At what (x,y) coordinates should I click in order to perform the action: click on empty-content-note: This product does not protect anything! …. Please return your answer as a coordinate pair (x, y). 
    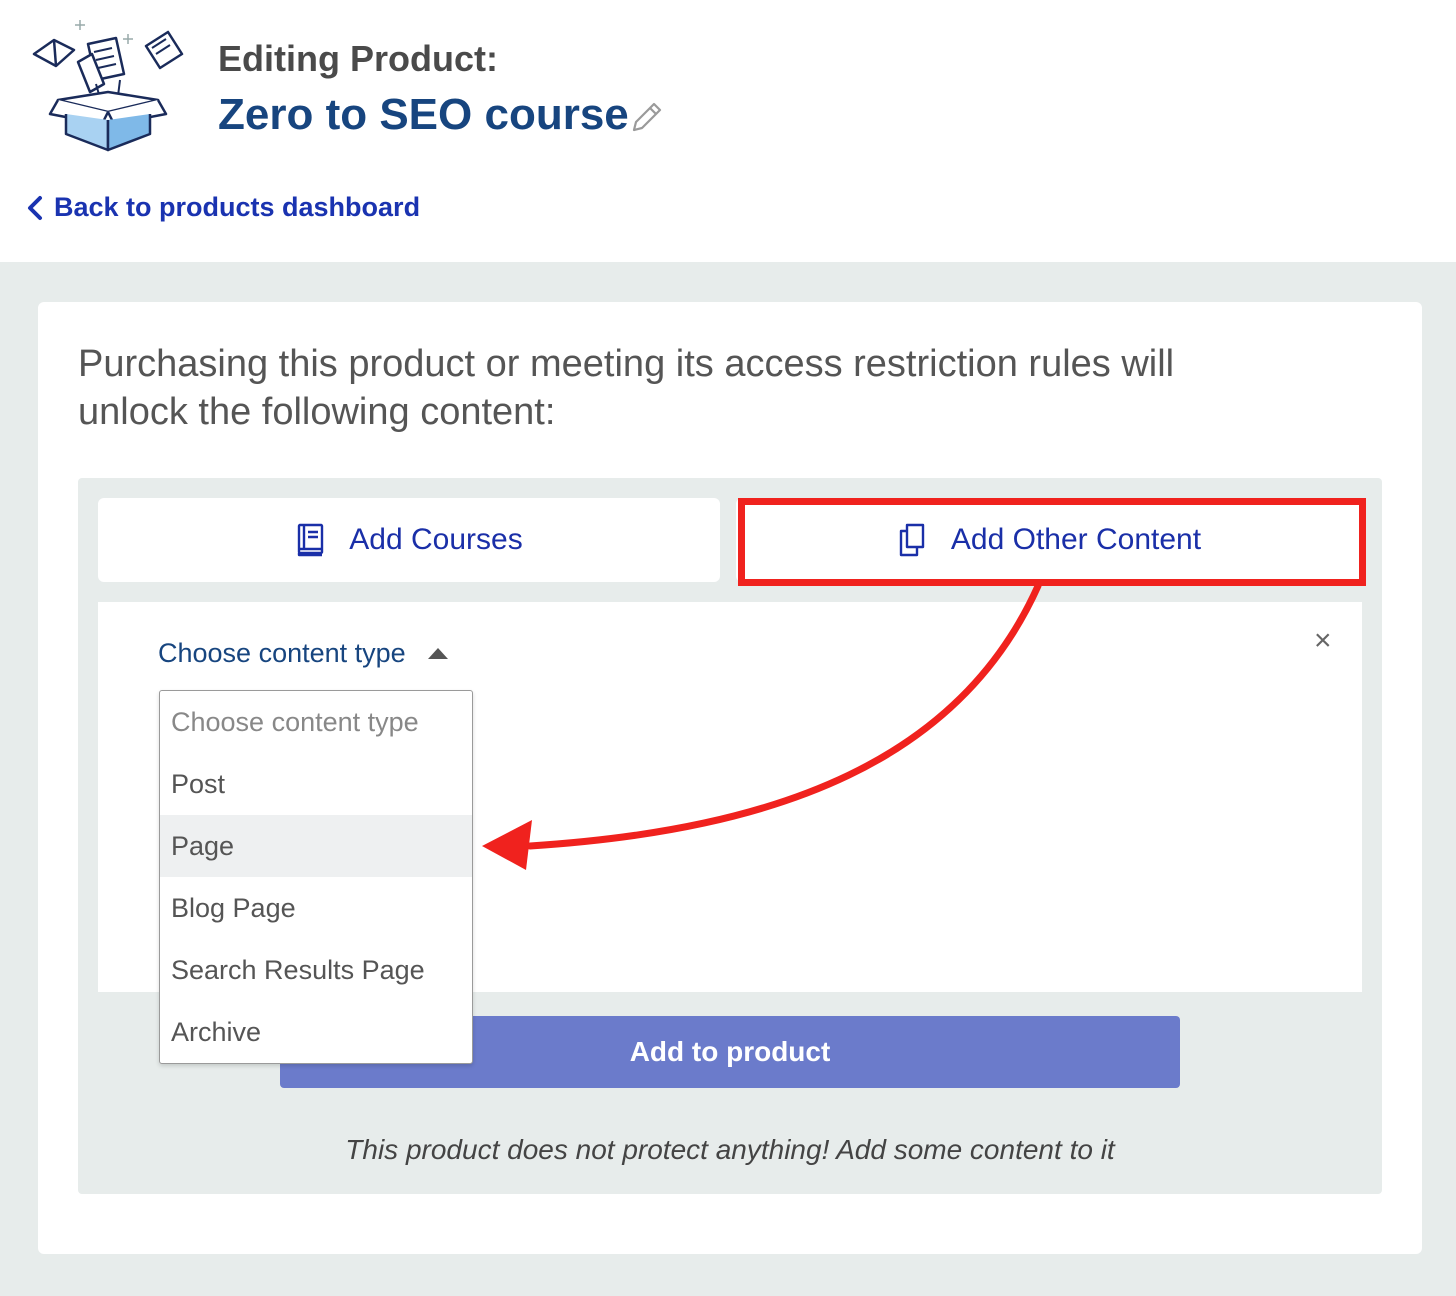
    Looking at the image, I should click on (730, 1149).